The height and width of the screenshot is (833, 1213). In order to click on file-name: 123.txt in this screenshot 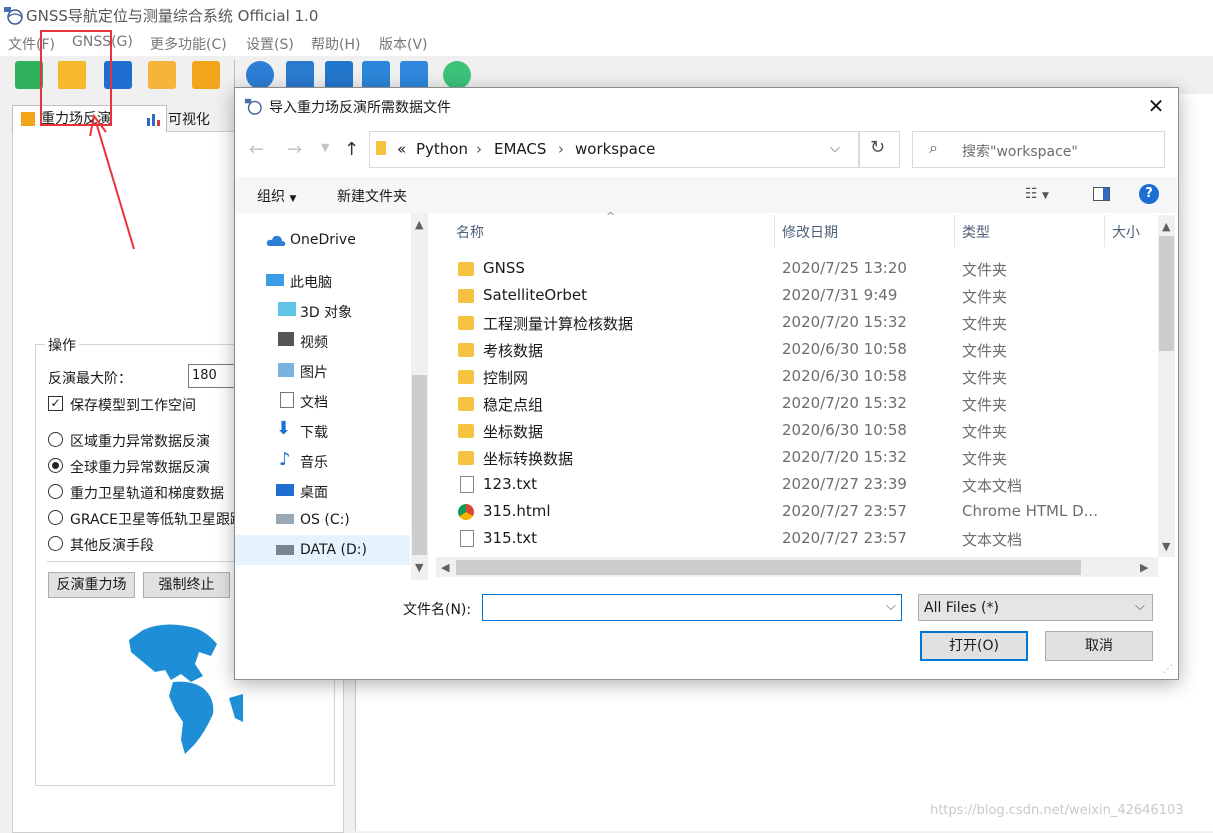, I will do `click(510, 484)`.